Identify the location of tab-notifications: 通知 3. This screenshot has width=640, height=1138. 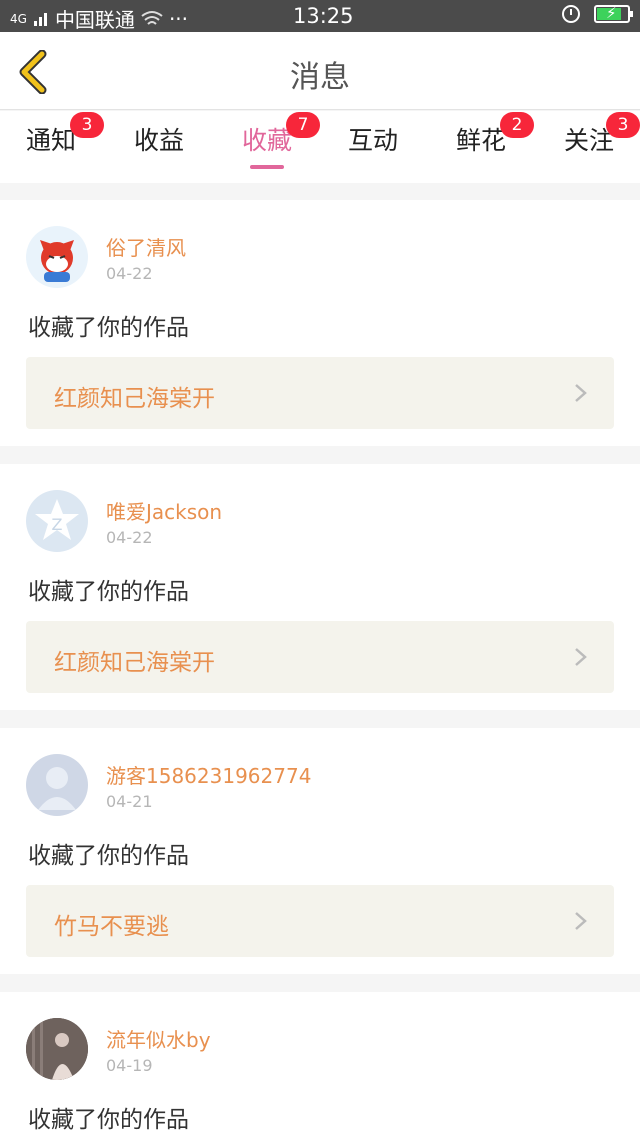
(55, 134).